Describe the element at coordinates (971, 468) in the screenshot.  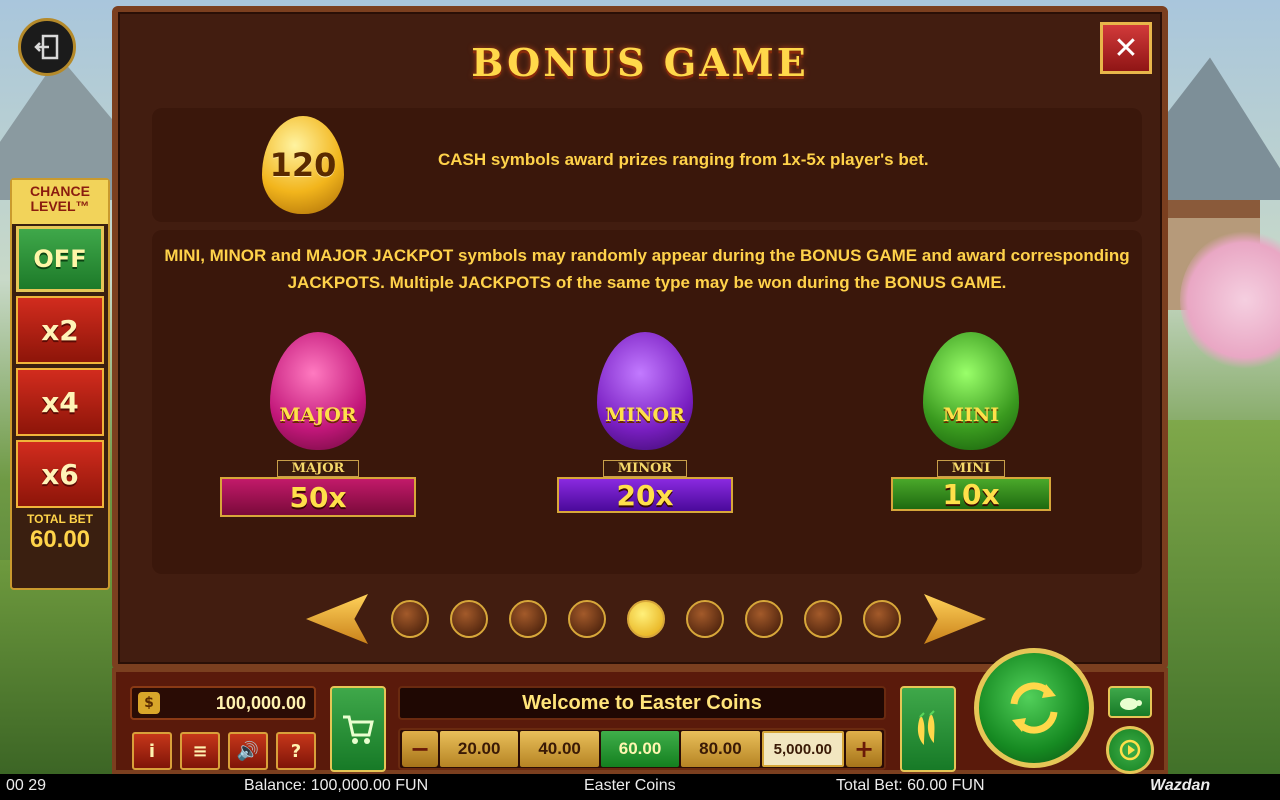
I see `mini-tag: MINI` at that location.